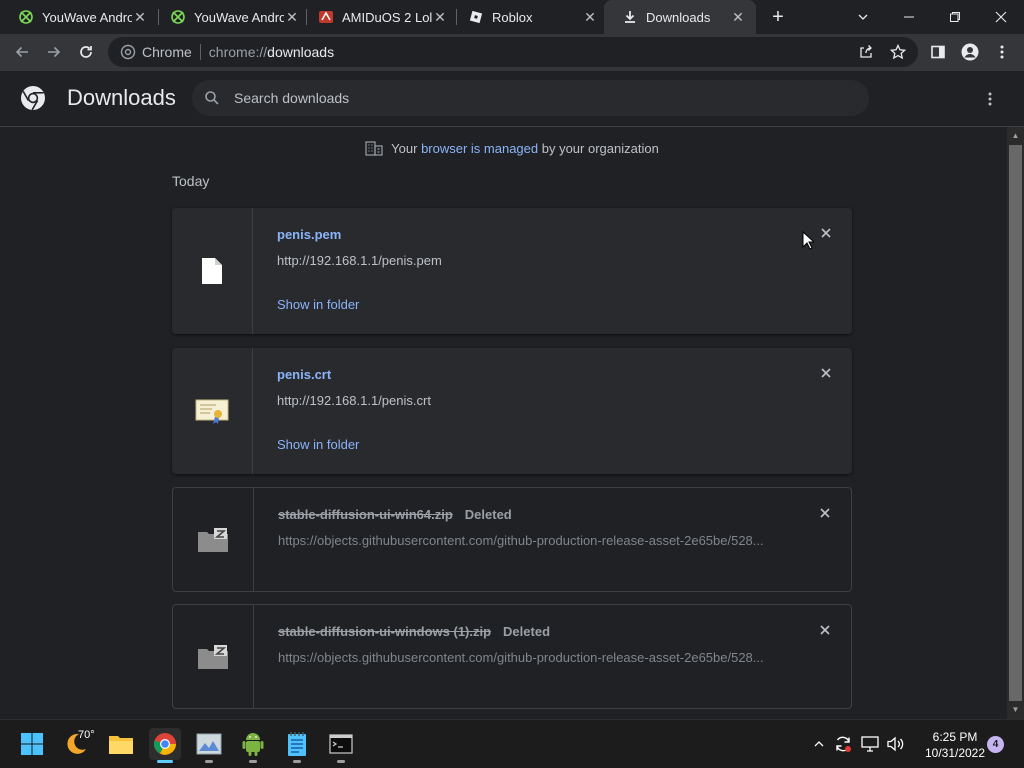  I want to click on minimize-icon, so click(909, 17).